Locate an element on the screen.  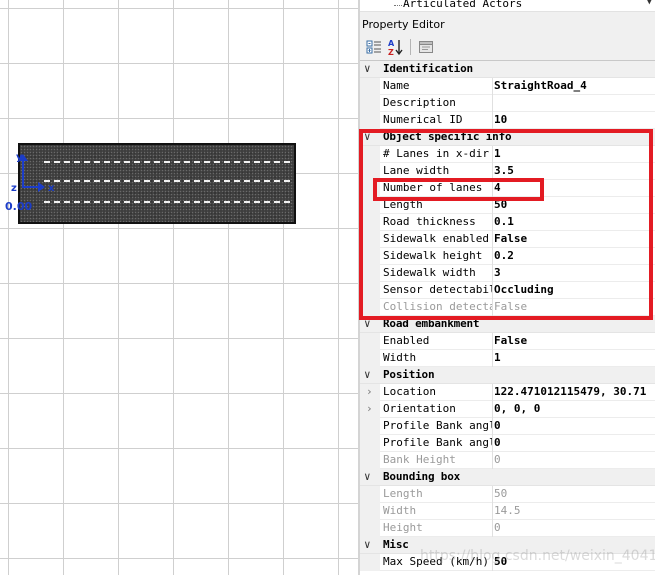
property-row-bbox-height: Height 0 is located at coordinates (507, 528).